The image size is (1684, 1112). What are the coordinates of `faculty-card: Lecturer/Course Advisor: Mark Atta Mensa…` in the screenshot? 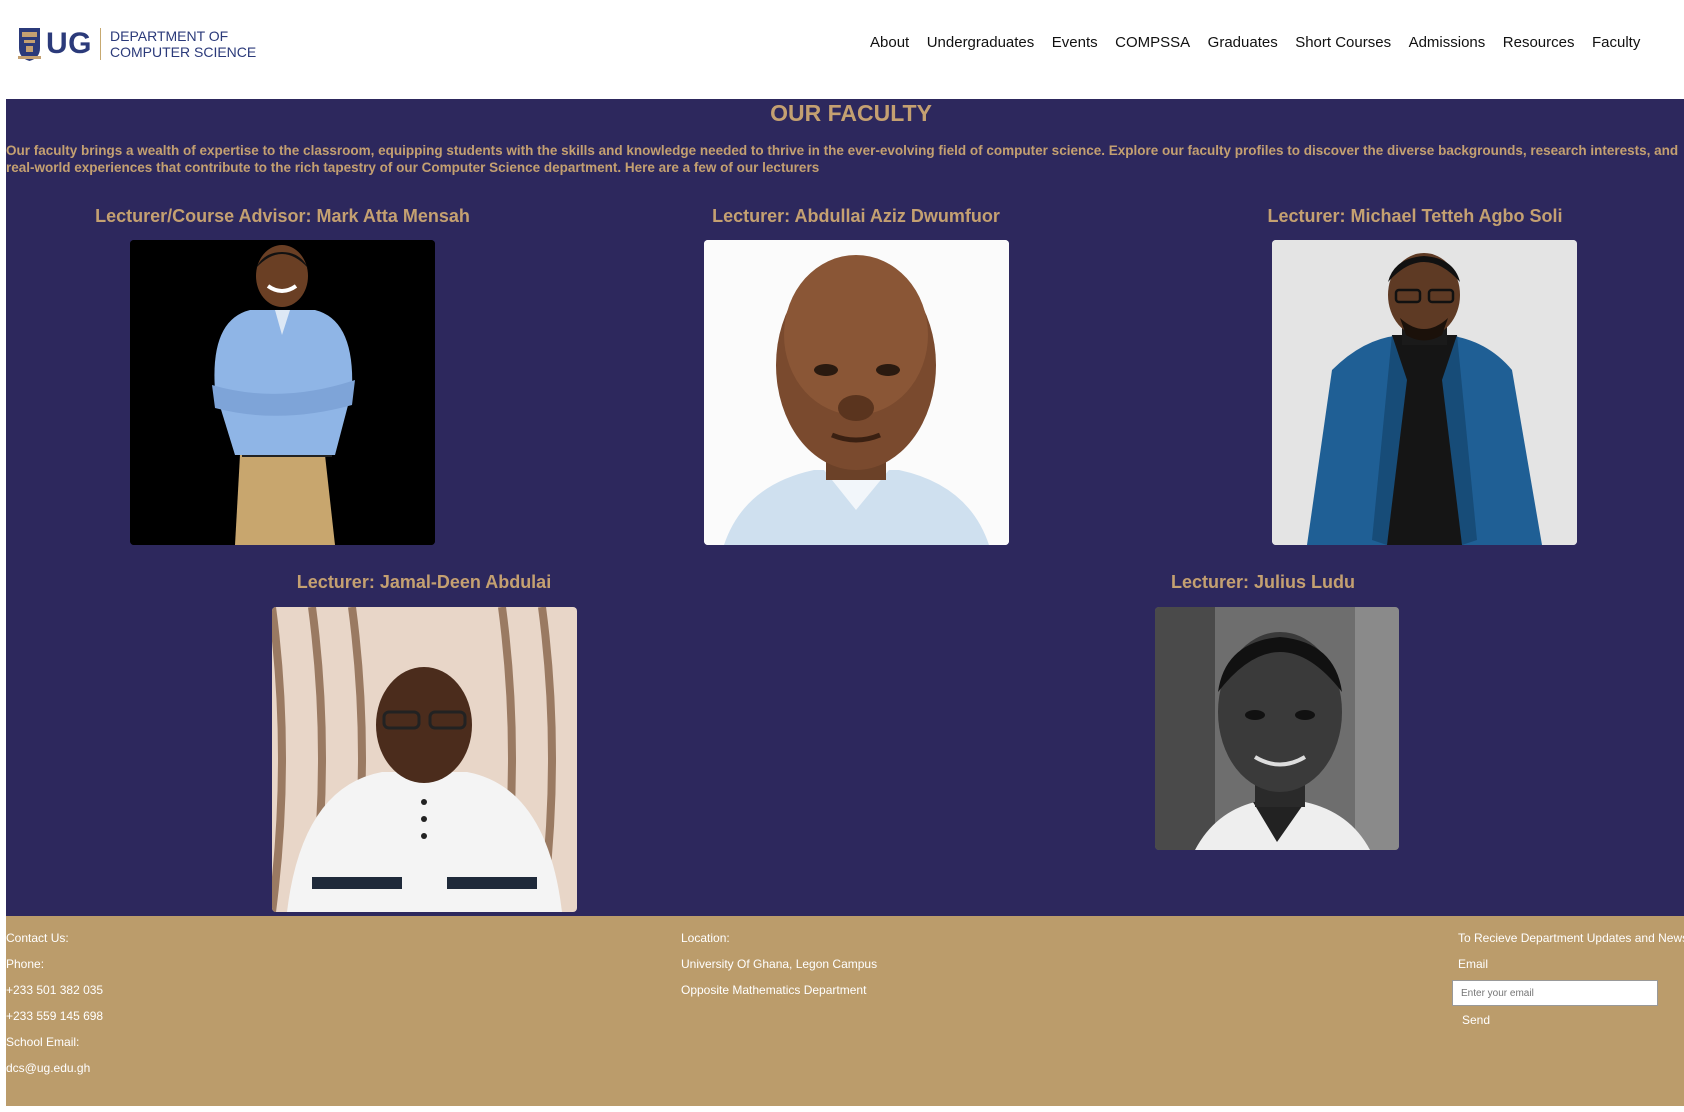 It's located at (282, 375).